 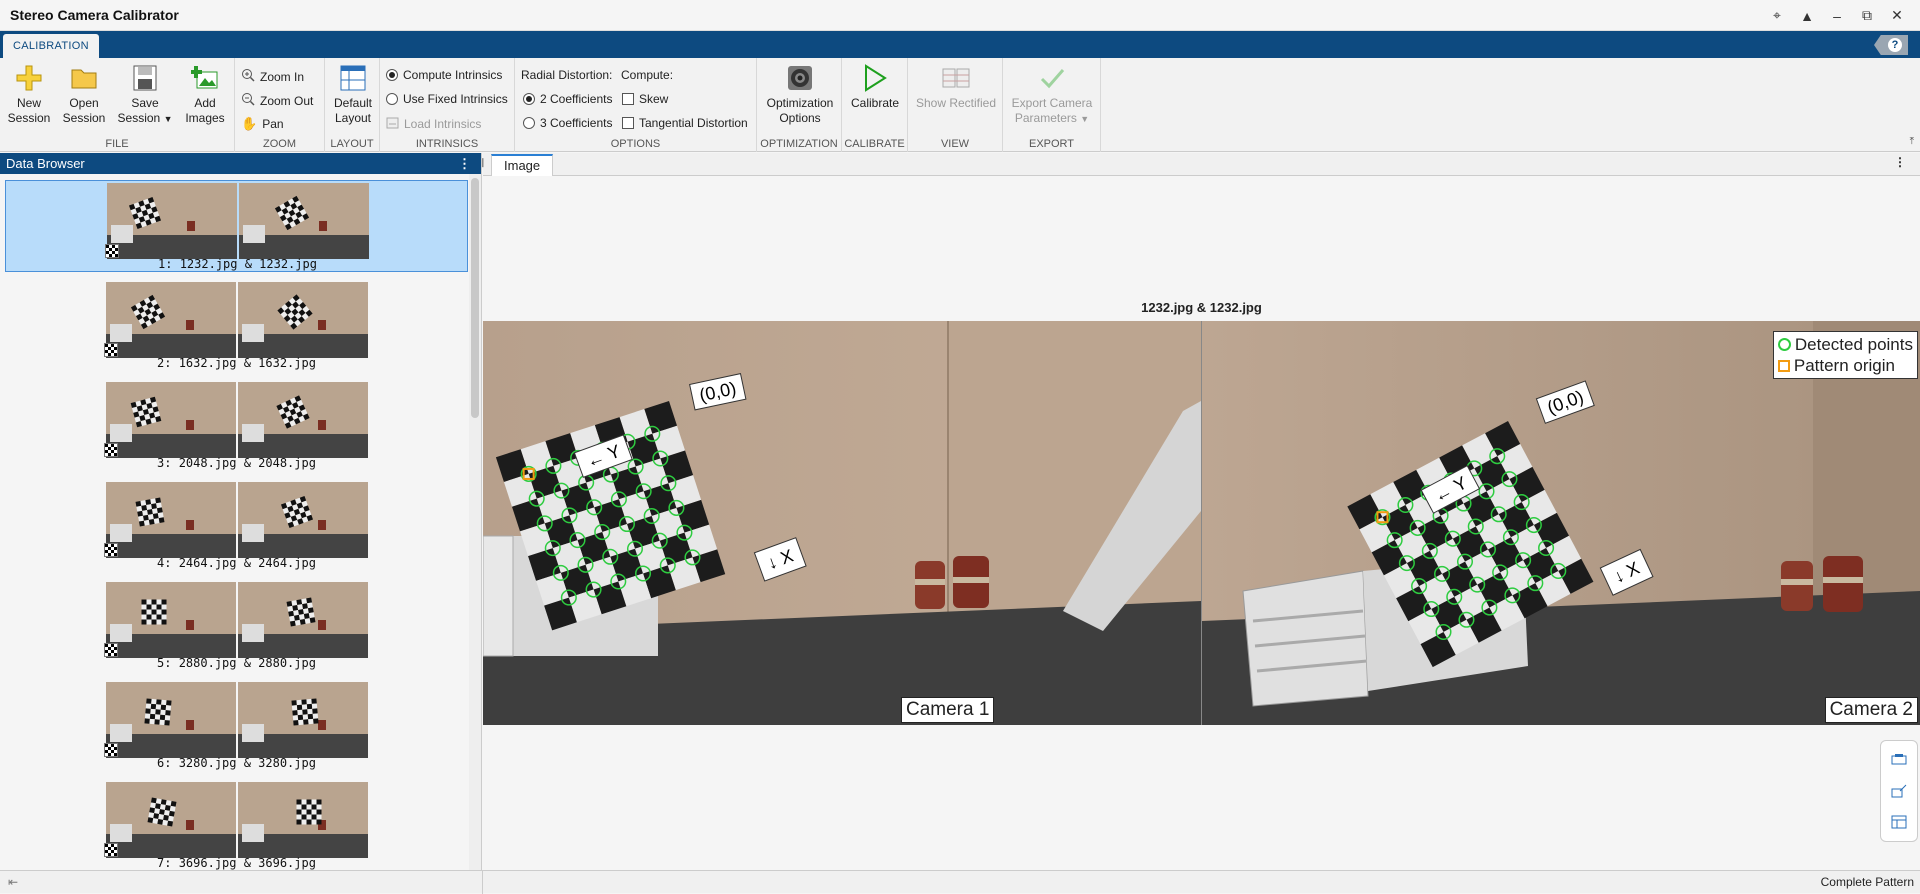 What do you see at coordinates (29, 95) in the screenshot?
I see `new-session-button: New Session` at bounding box center [29, 95].